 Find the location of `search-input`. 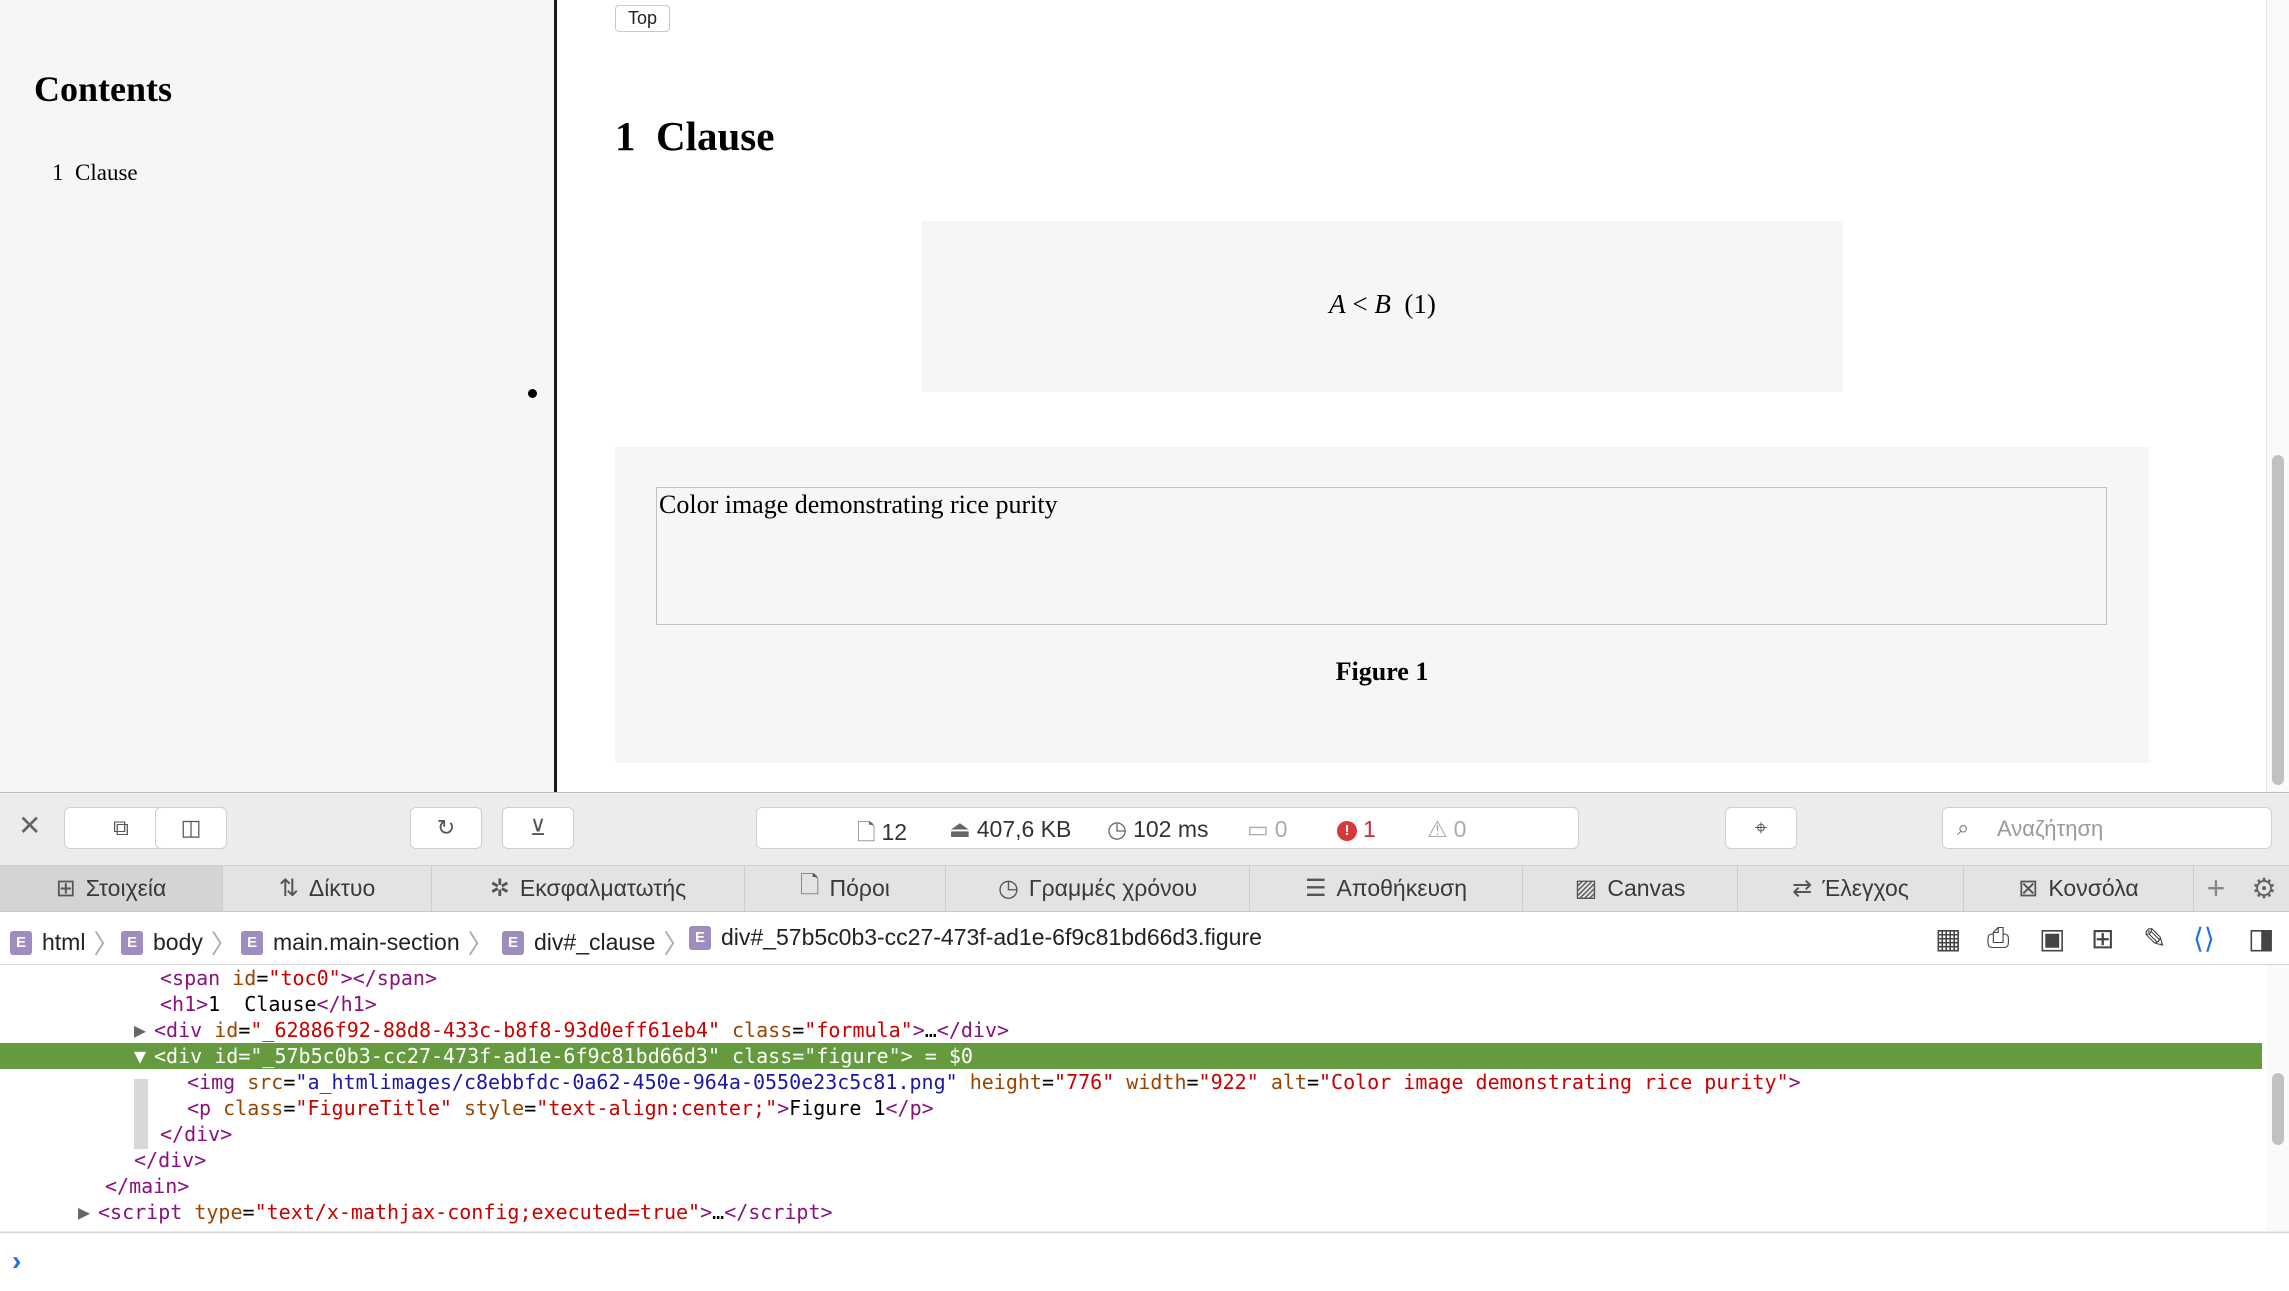

search-input is located at coordinates (2127, 829).